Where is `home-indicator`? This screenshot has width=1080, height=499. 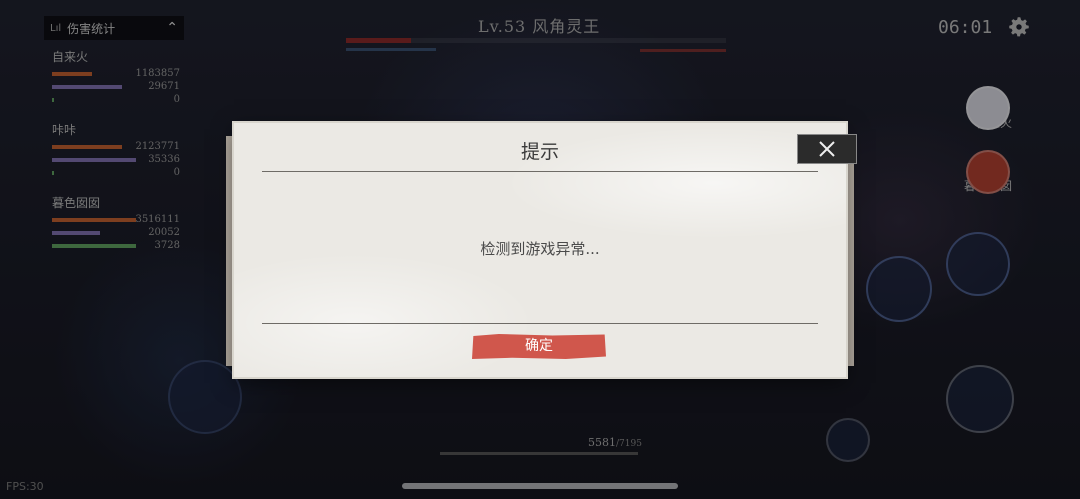 home-indicator is located at coordinates (540, 486).